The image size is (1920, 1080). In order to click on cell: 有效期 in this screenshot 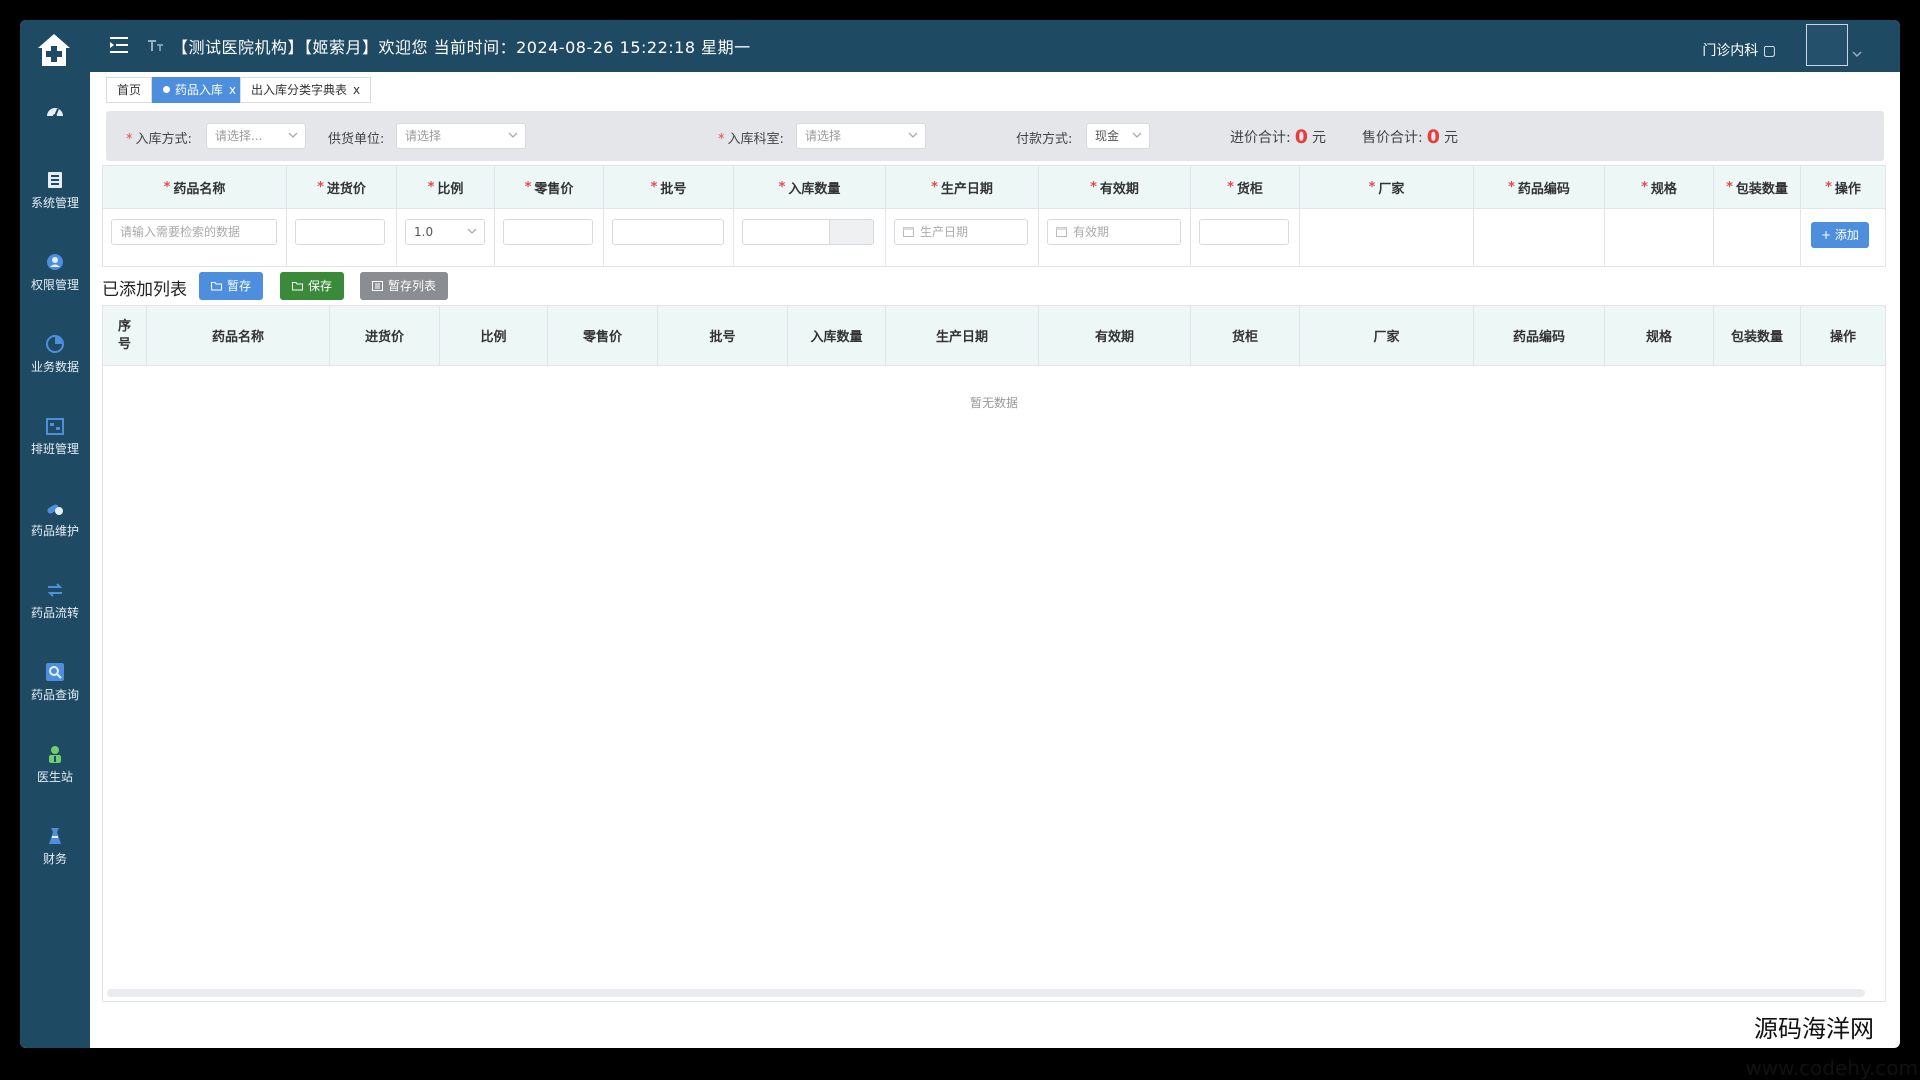, I will do `click(1115, 237)`.